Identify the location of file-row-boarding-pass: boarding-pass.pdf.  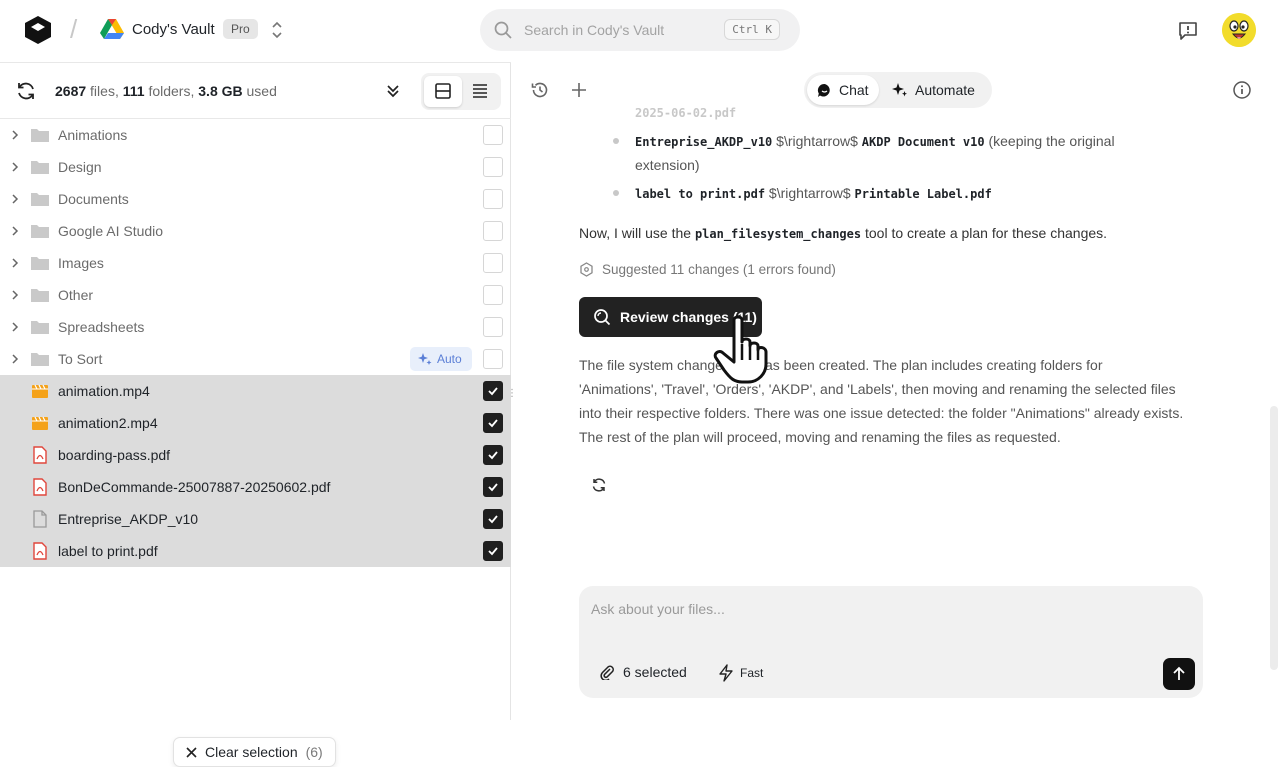
(255, 455).